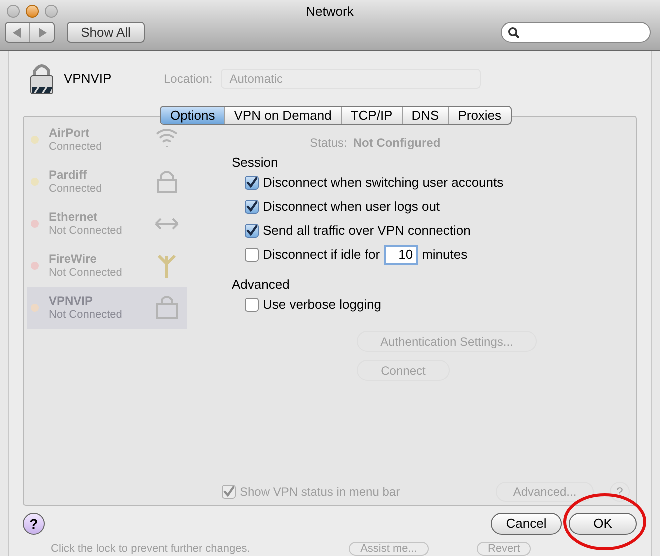 The height and width of the screenshot is (556, 660). What do you see at coordinates (261, 285) in the screenshot?
I see `section-heading: Advanced` at bounding box center [261, 285].